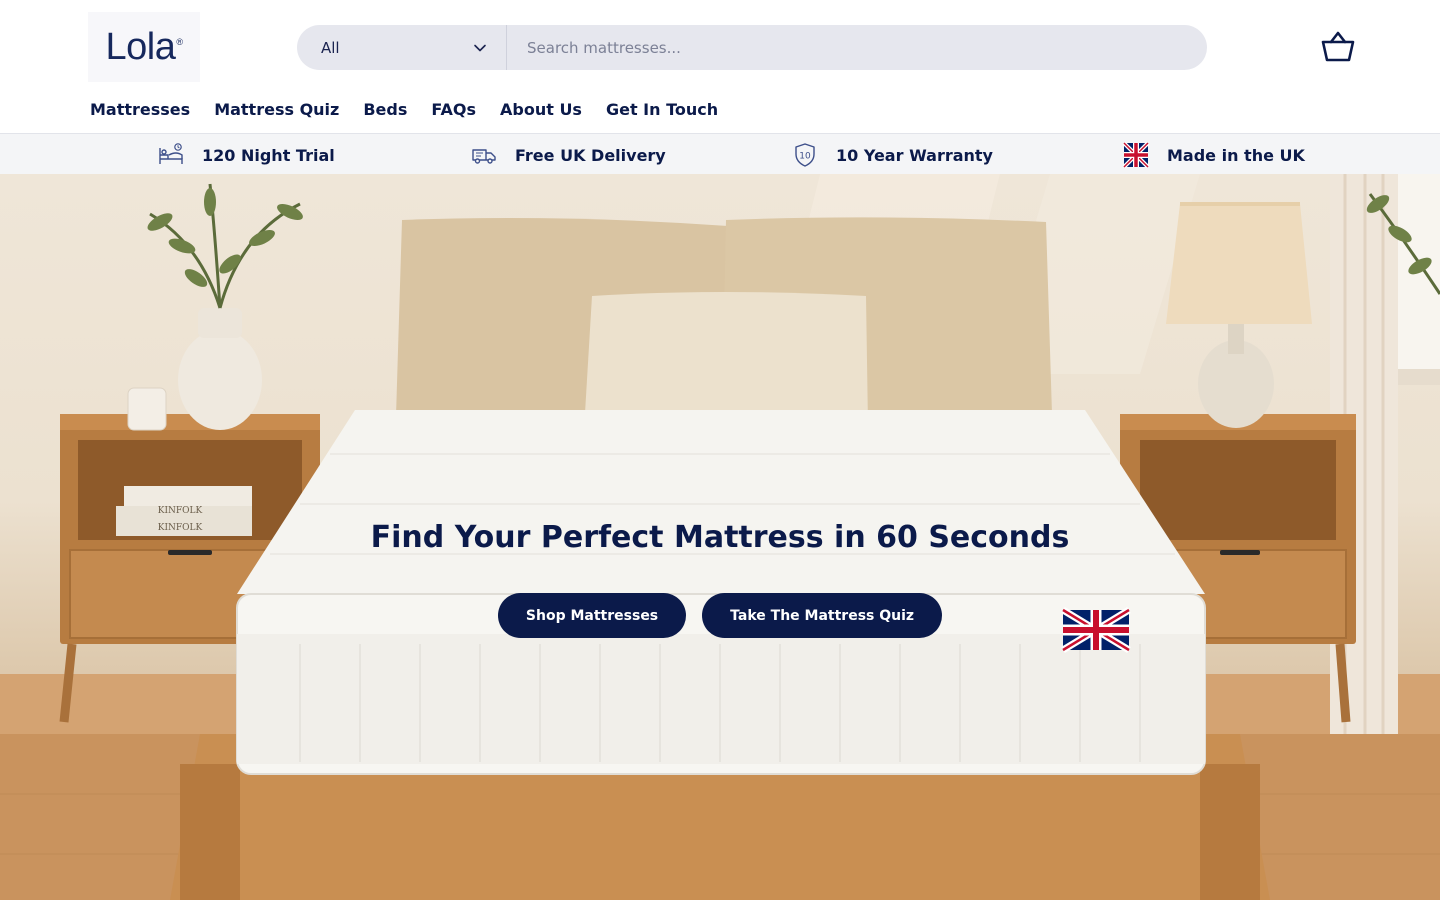  What do you see at coordinates (541, 114) in the screenshot?
I see `nav-item-about-us: About Us` at bounding box center [541, 114].